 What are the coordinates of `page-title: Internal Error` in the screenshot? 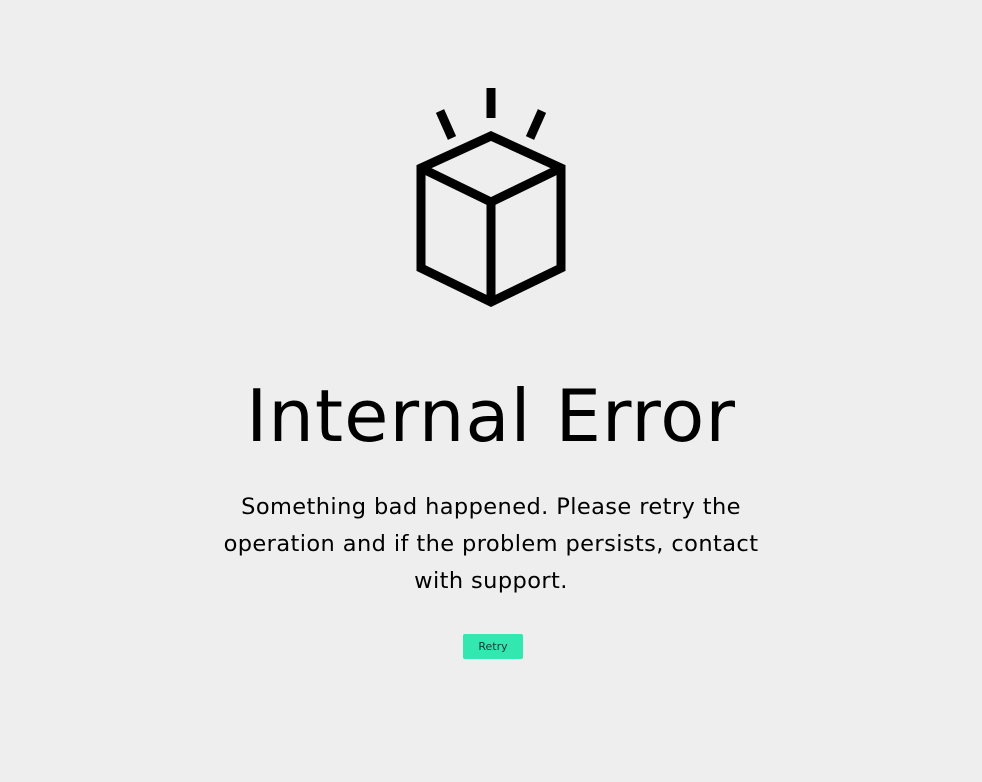 It's located at (491, 416).